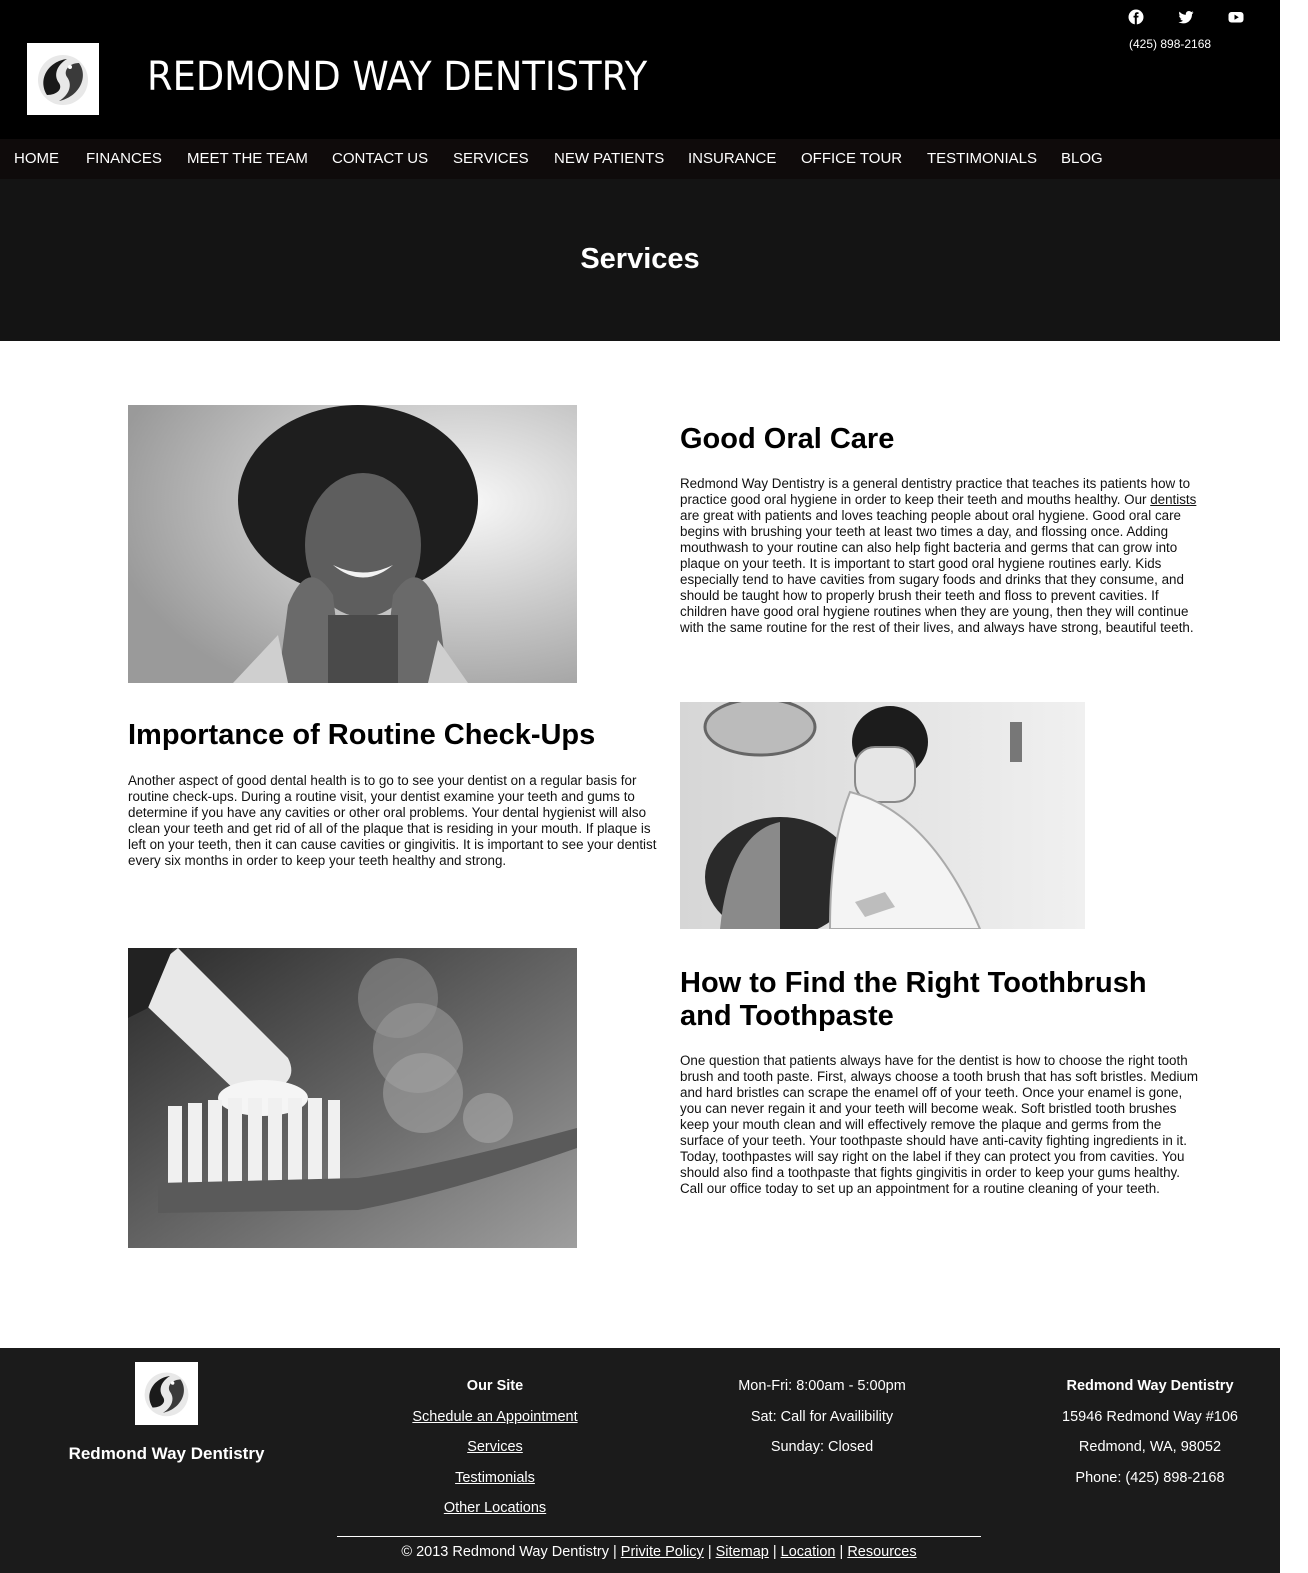 Image resolution: width=1308 pixels, height=1573 pixels. Describe the element at coordinates (882, 815) in the screenshot. I see `dentist-examining-patient-photo` at that location.